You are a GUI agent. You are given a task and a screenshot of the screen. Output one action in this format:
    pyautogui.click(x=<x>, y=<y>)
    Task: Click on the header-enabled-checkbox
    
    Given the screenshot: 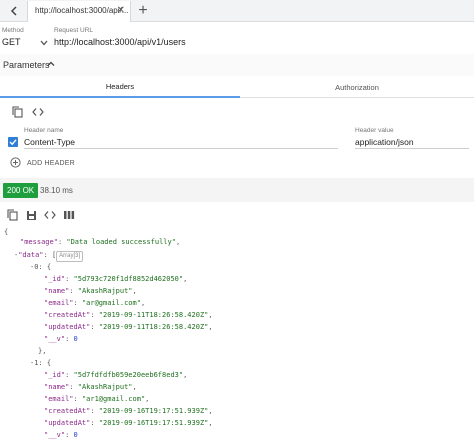 What is the action you would take?
    pyautogui.click(x=13, y=142)
    